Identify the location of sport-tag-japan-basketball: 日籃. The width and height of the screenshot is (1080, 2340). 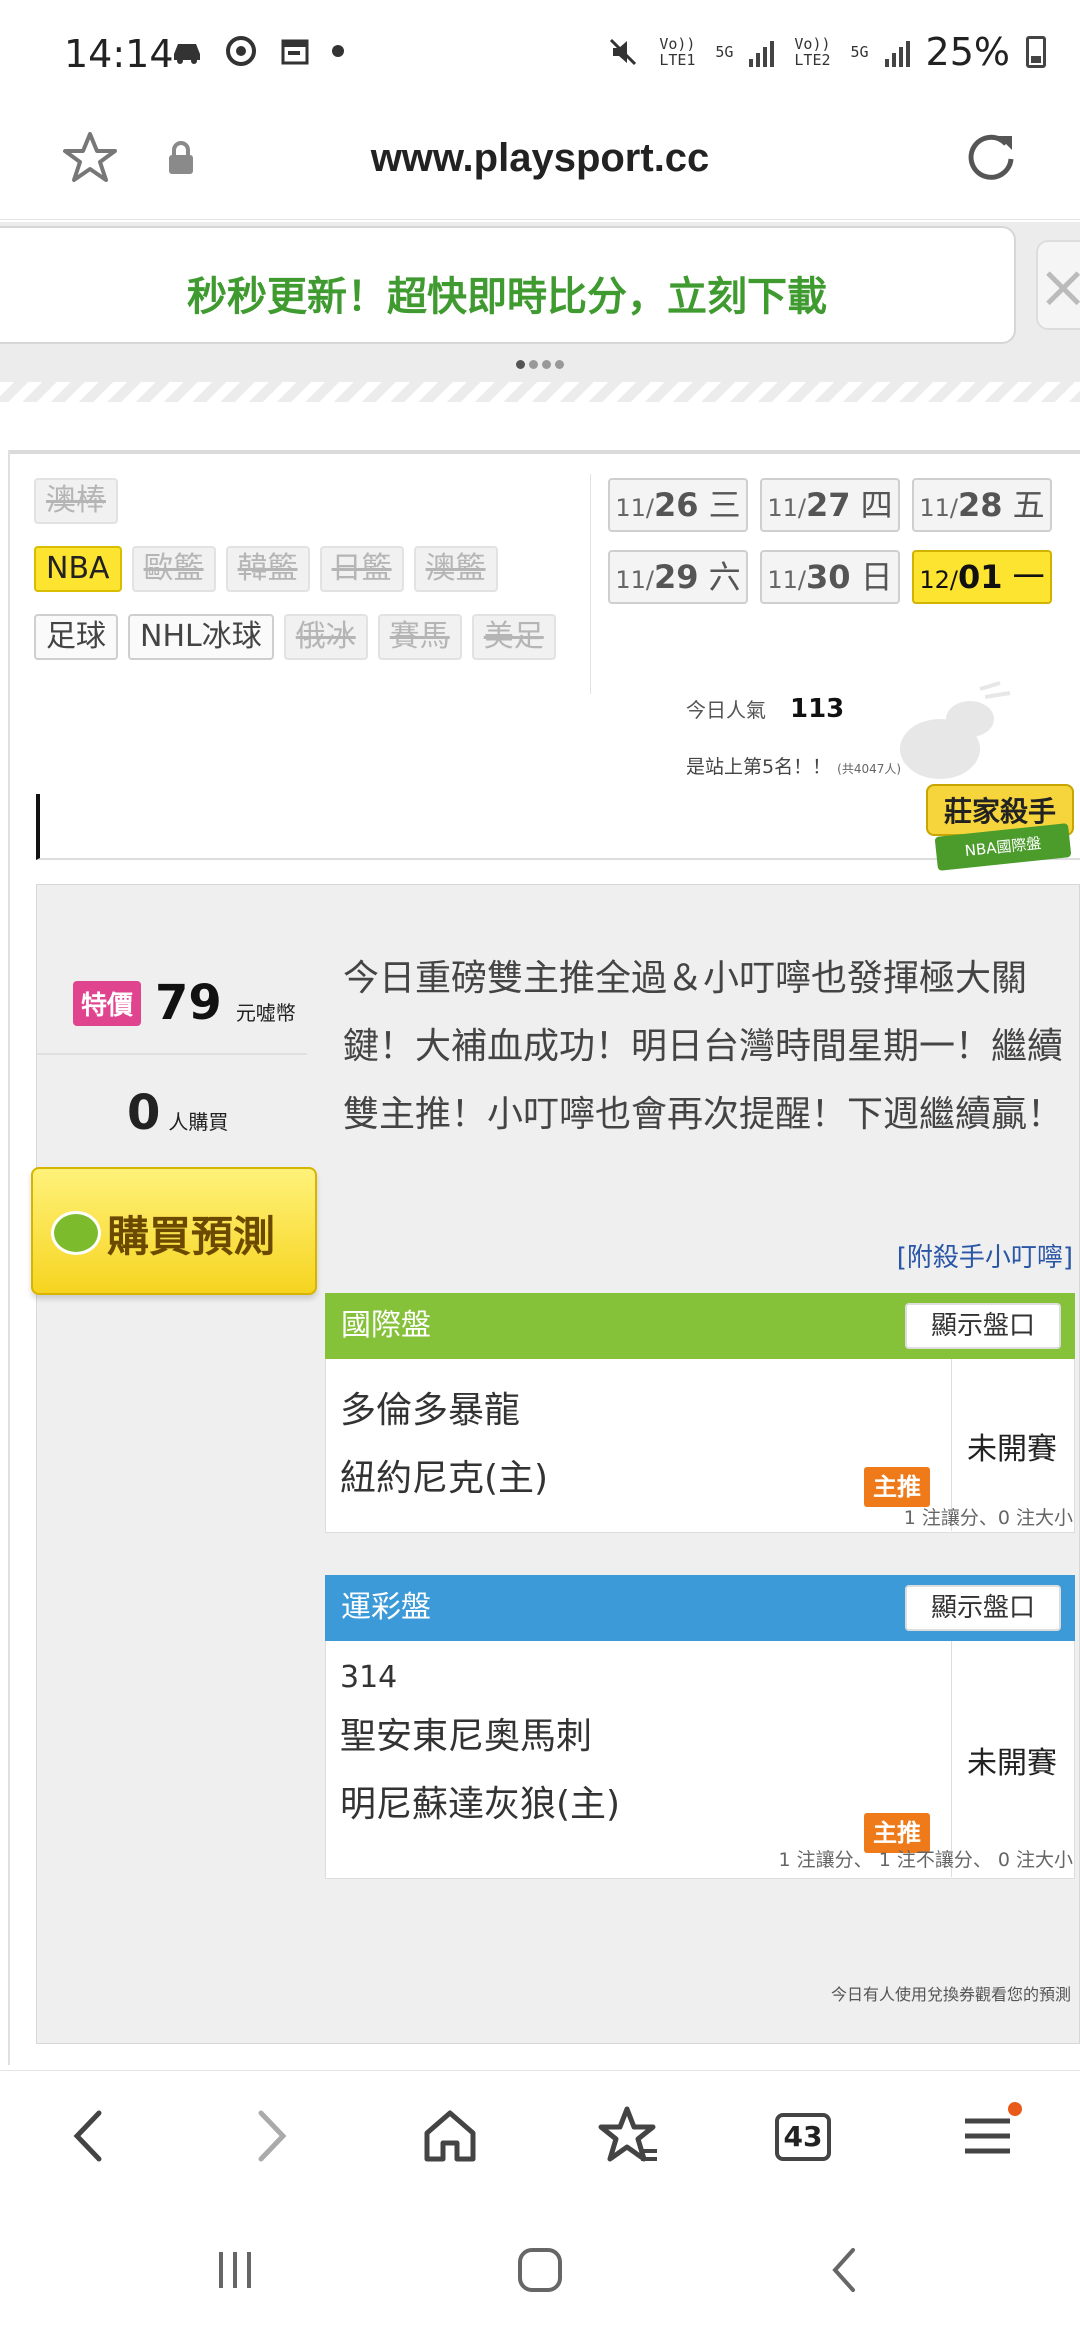
(361, 569).